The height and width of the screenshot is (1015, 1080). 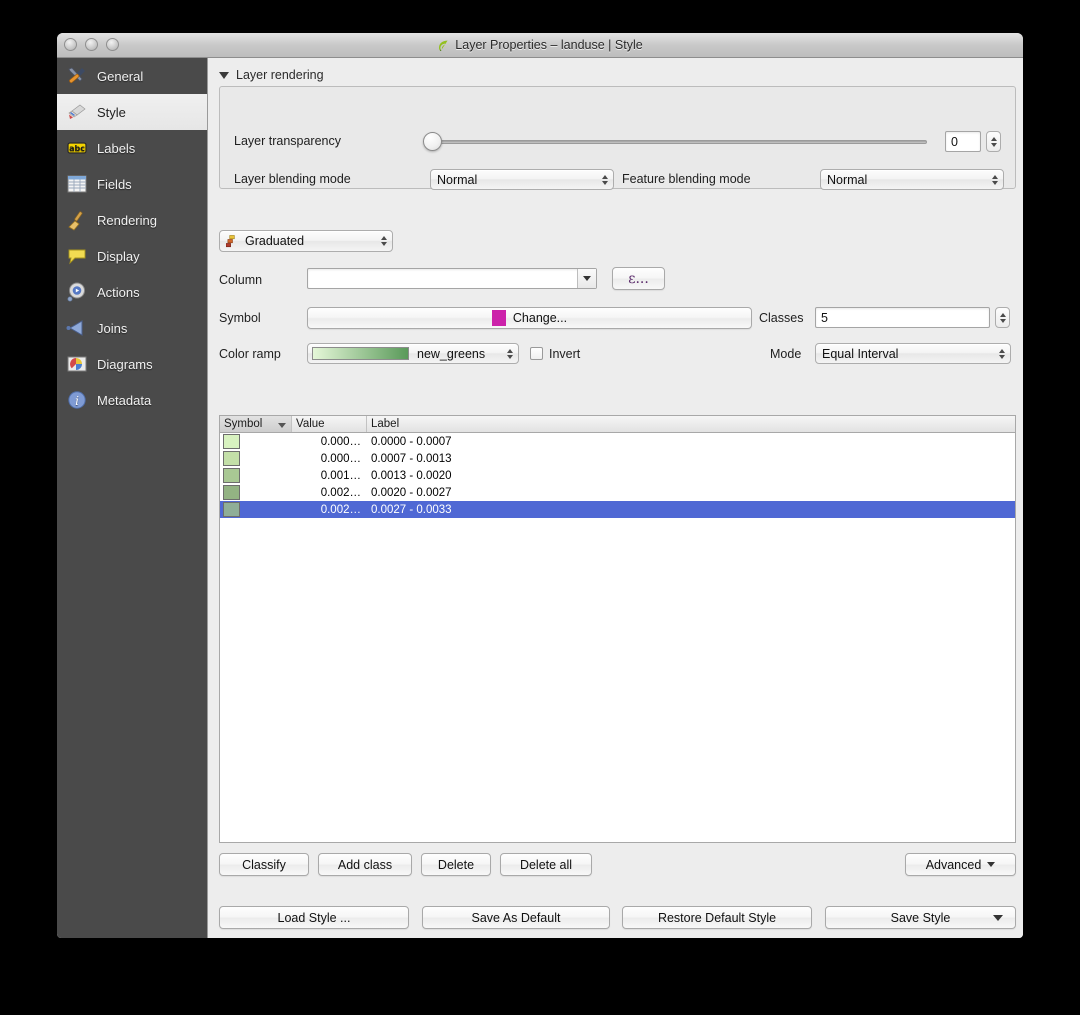 I want to click on sidebar-item-display: Display, so click(x=132, y=256).